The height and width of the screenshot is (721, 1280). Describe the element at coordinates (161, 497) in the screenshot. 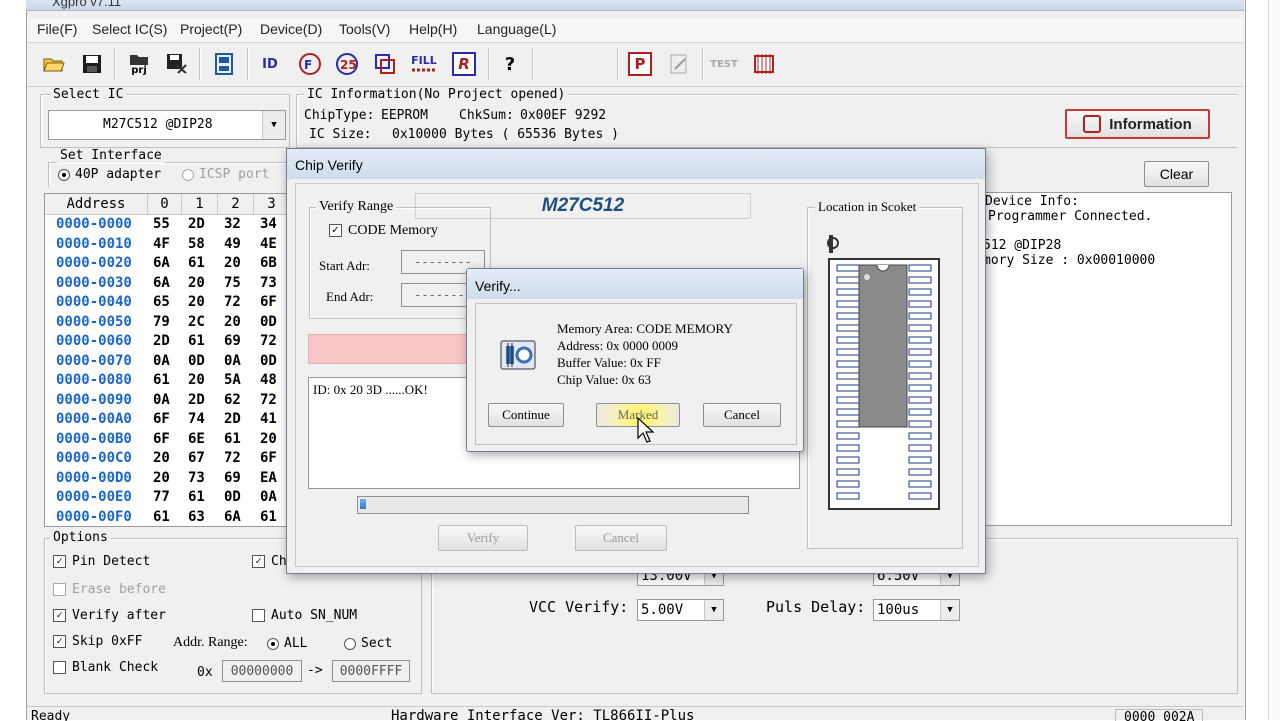

I see `hex-cell: 77` at that location.